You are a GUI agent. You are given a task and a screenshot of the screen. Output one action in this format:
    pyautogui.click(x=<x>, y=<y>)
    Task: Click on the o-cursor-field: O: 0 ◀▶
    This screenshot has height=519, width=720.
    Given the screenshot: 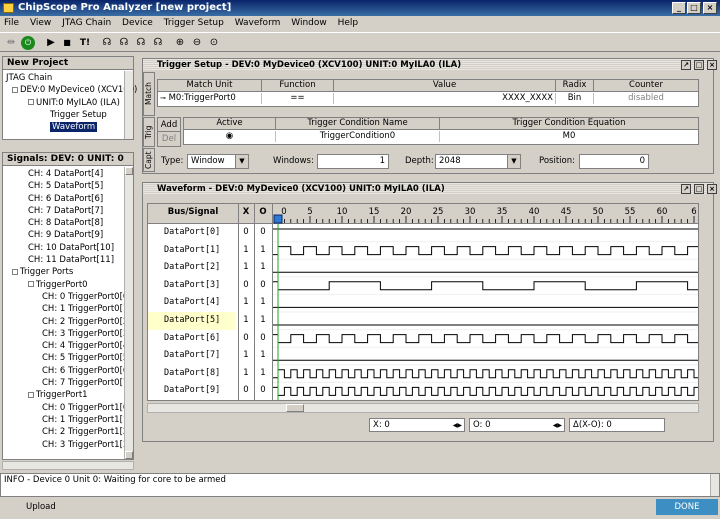 What is the action you would take?
    pyautogui.click(x=517, y=425)
    